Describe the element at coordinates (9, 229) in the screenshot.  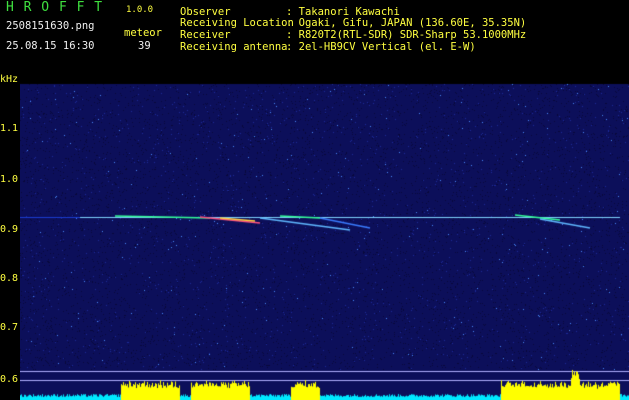
I see `y-tick-label: 0.9` at that location.